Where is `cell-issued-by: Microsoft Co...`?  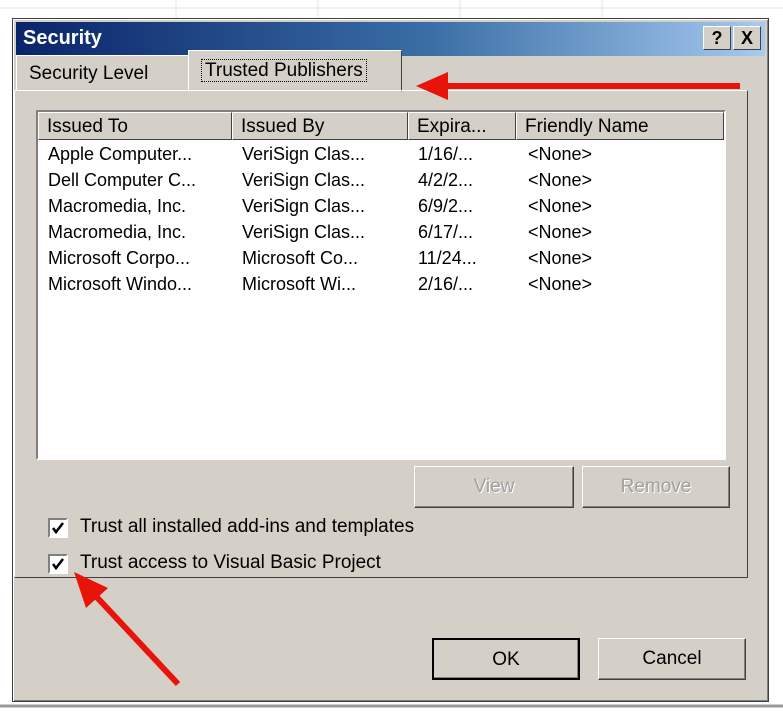
cell-issued-by: Microsoft Co... is located at coordinates (300, 258).